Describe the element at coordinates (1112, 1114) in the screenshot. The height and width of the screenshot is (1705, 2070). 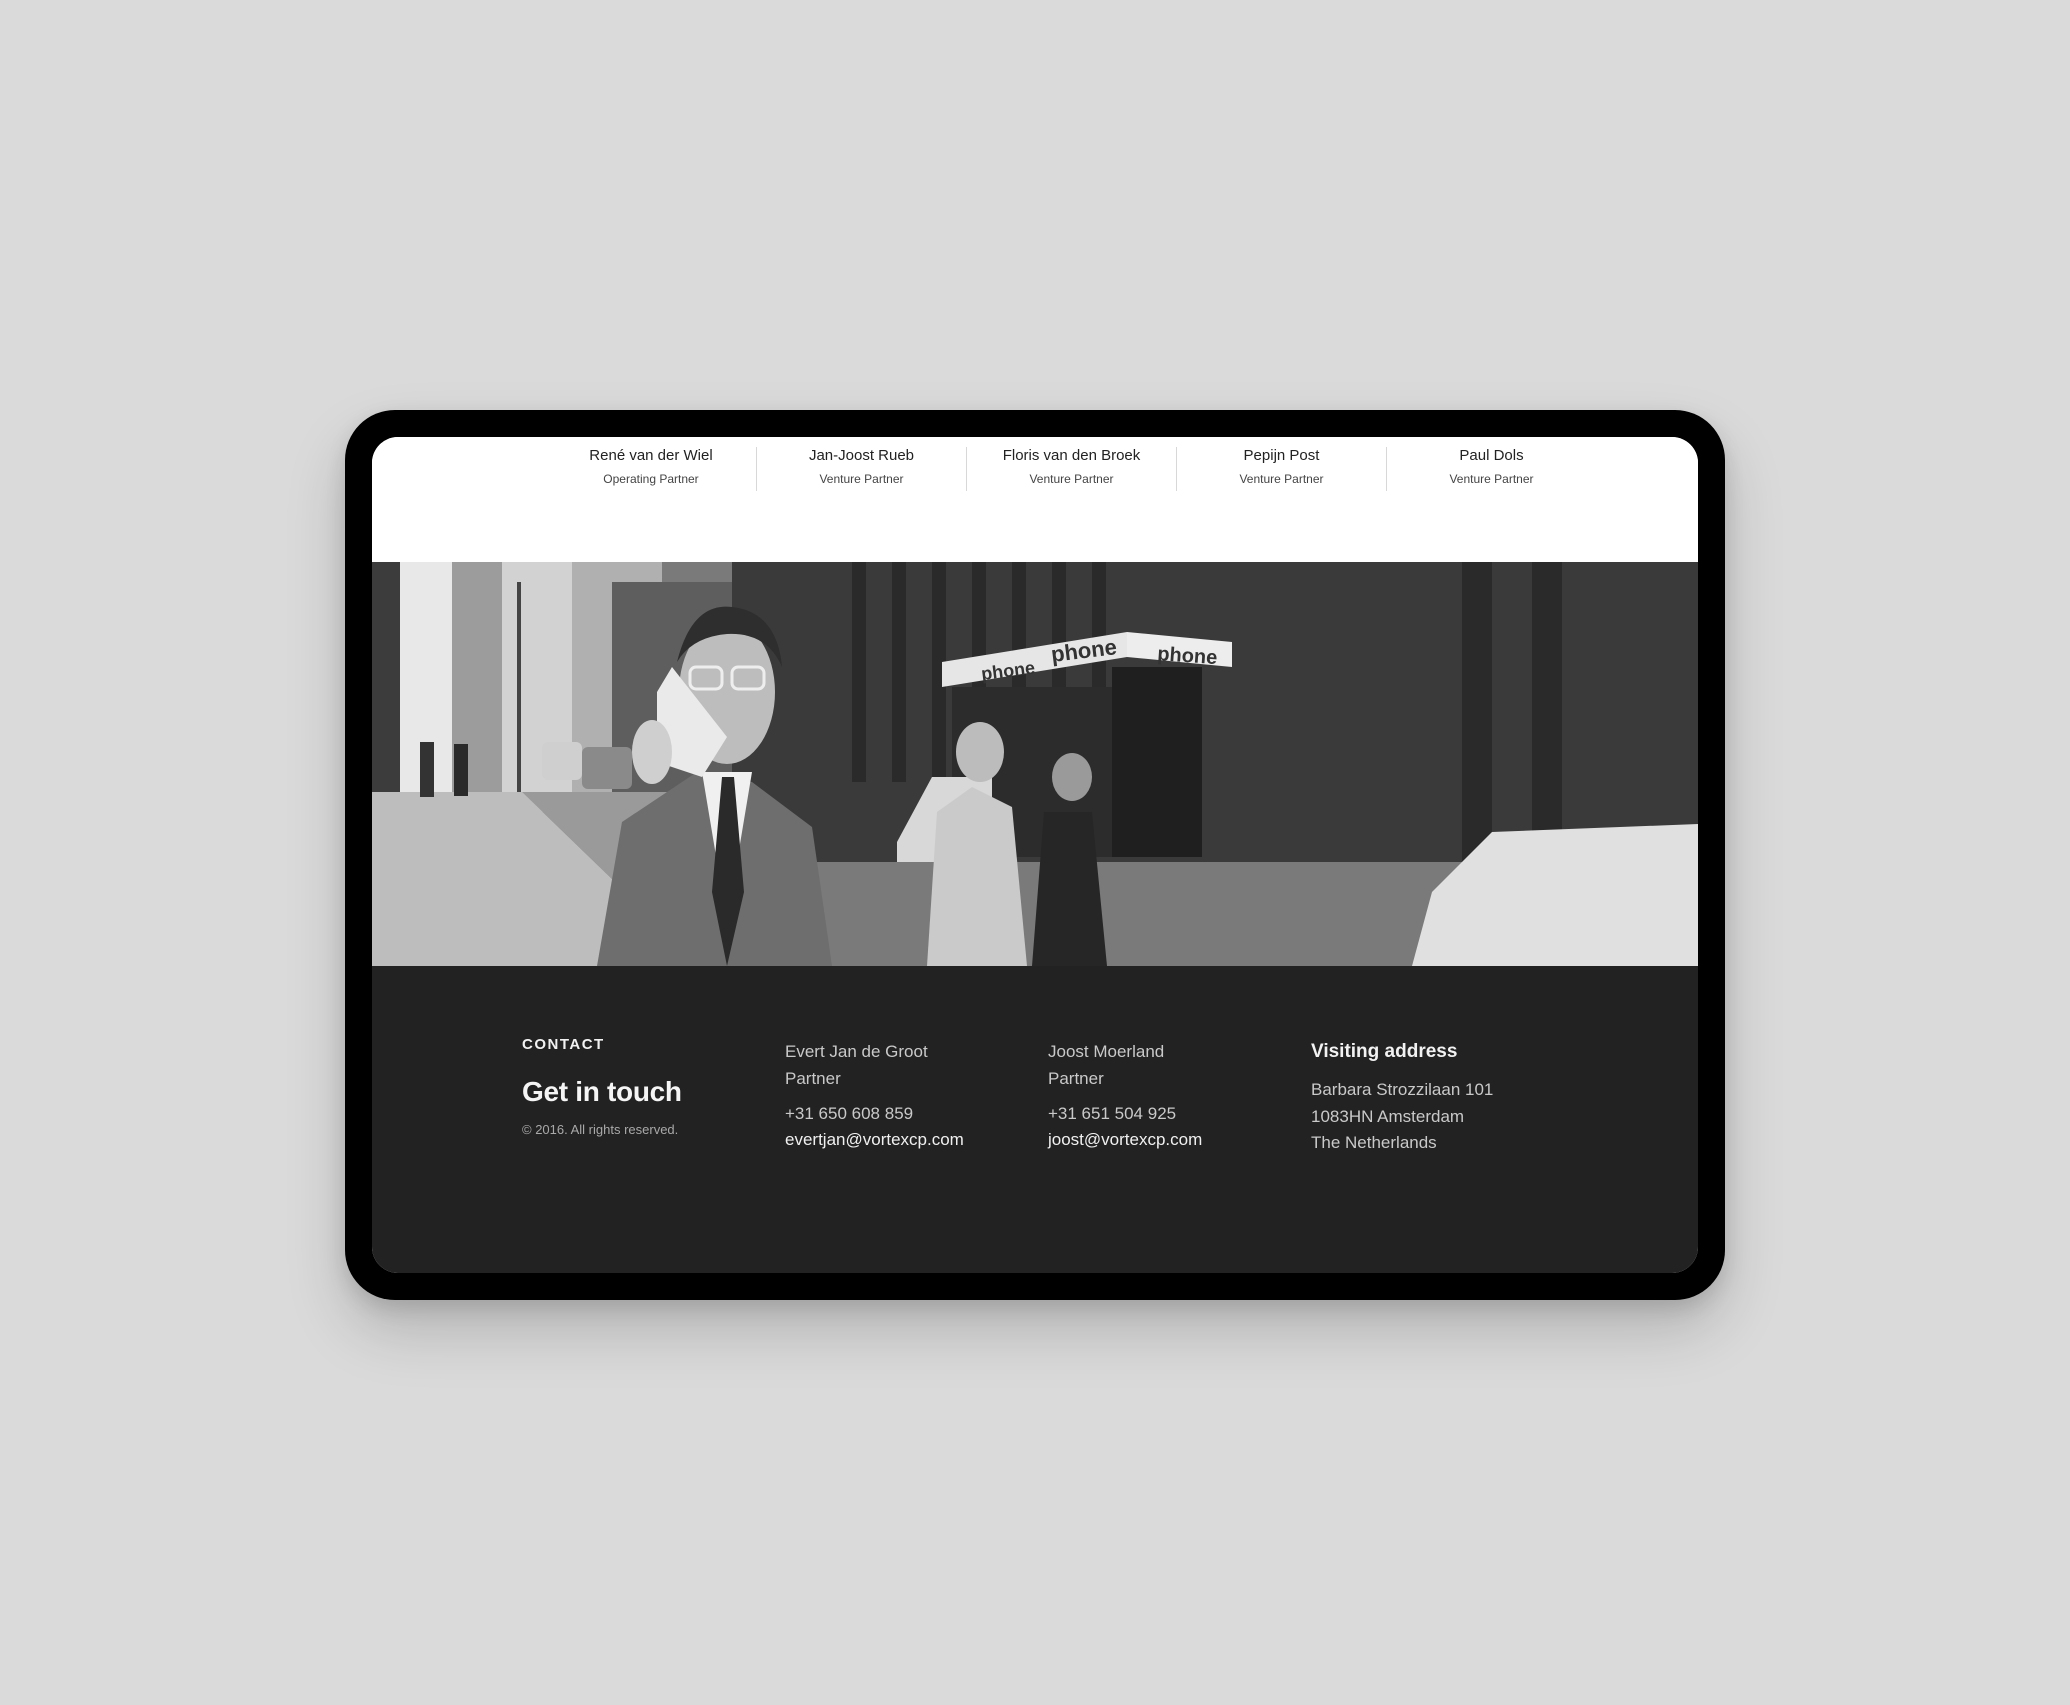
I see `contact-phone-link: +31 651 504 925` at that location.